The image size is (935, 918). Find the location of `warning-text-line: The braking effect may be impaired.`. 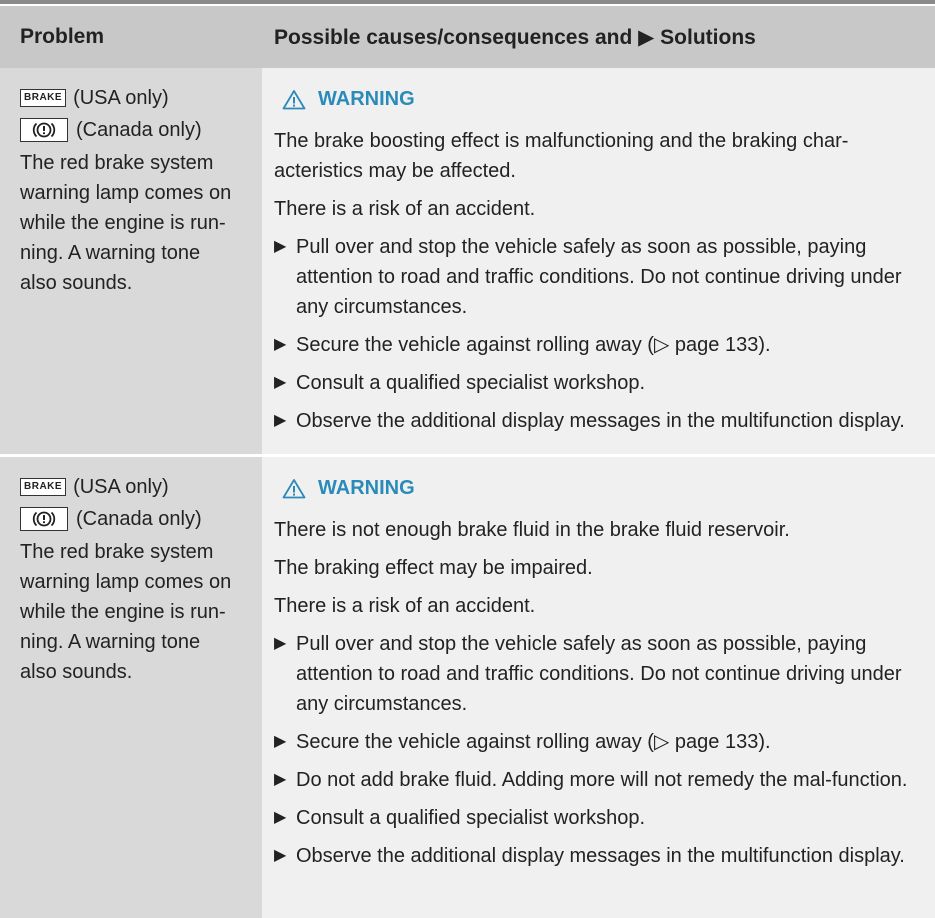

warning-text-line: The braking effect may be impaired. is located at coordinates (597, 568).